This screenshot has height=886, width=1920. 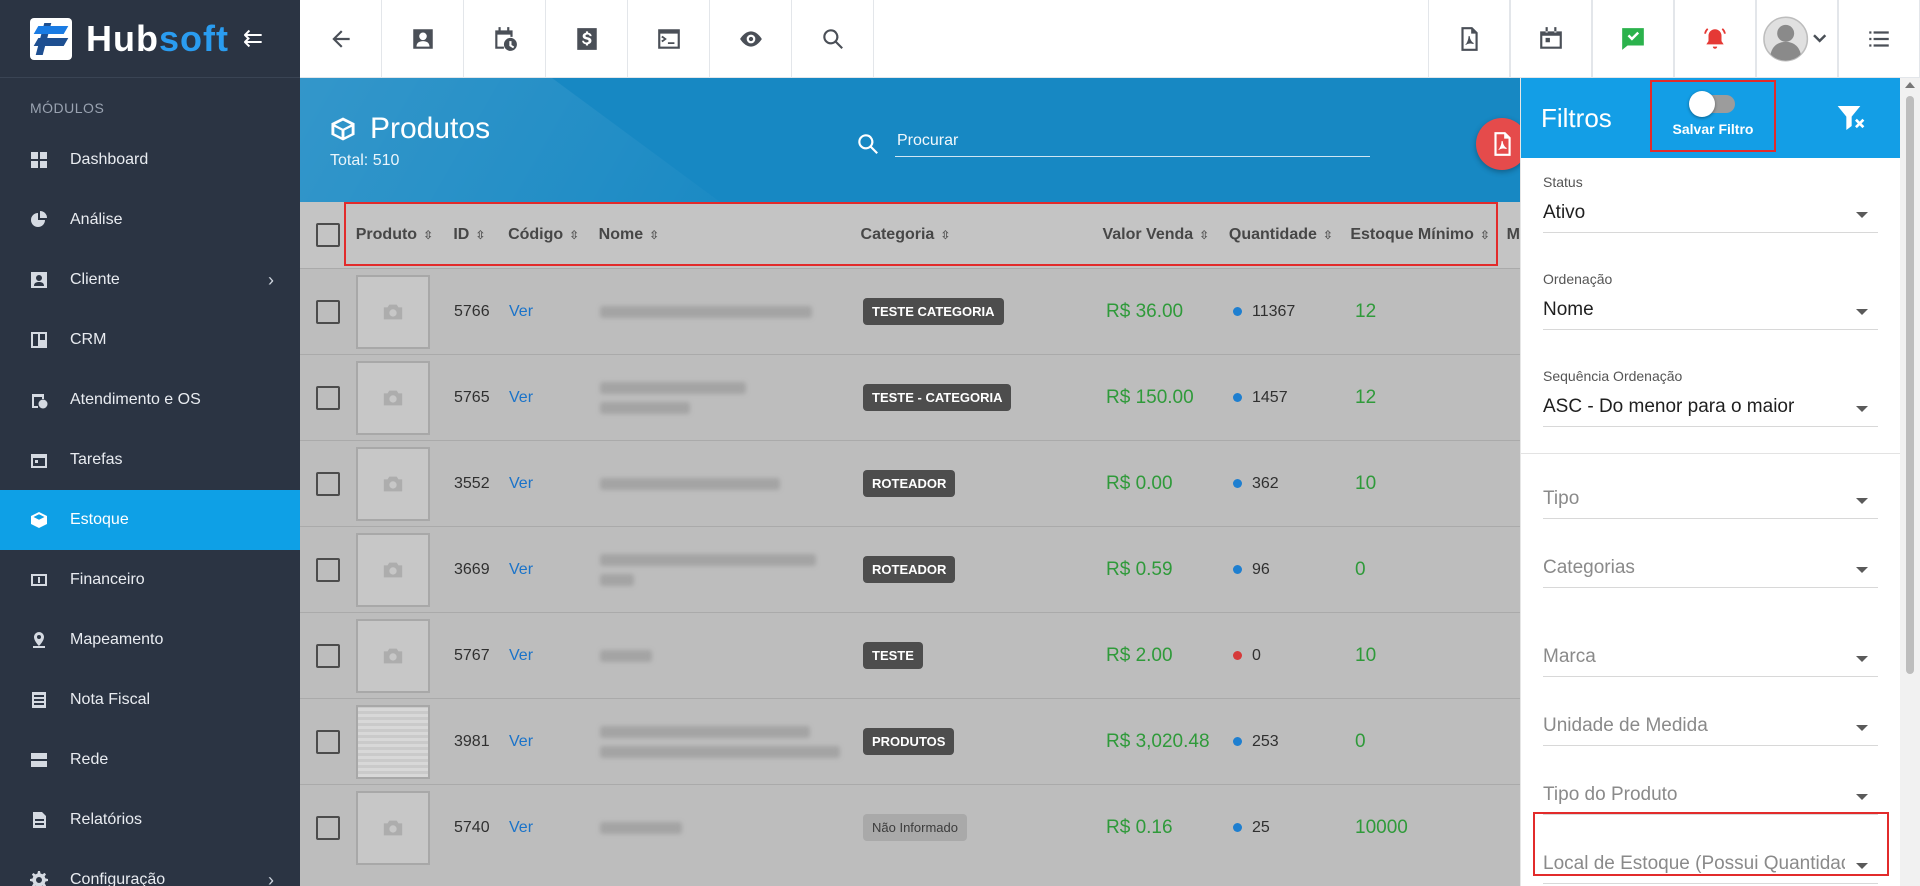 What do you see at coordinates (423, 39) in the screenshot?
I see `client-button` at bounding box center [423, 39].